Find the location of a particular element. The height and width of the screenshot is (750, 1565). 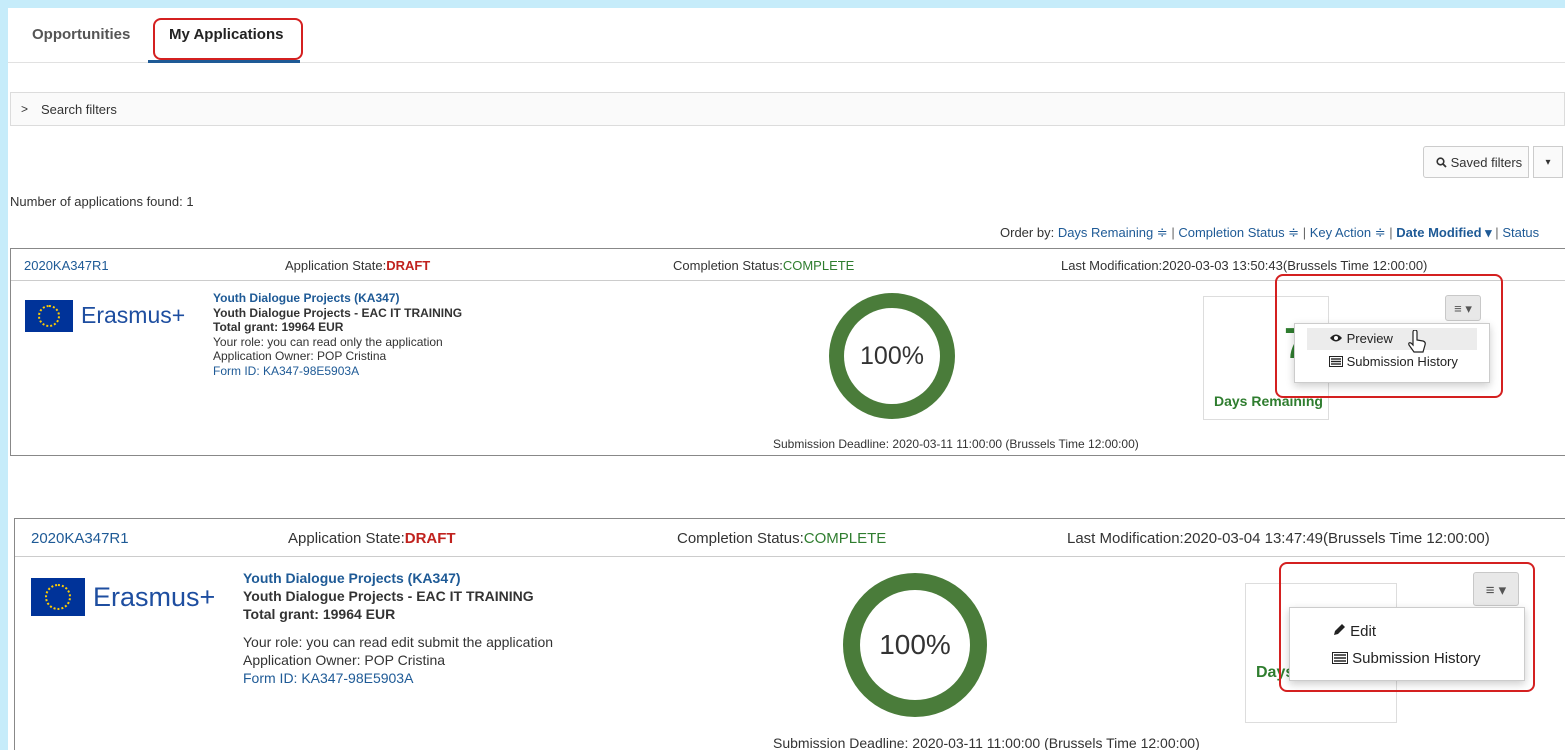

sort-days-remaining: Days Remaining ≑ is located at coordinates (1113, 232).